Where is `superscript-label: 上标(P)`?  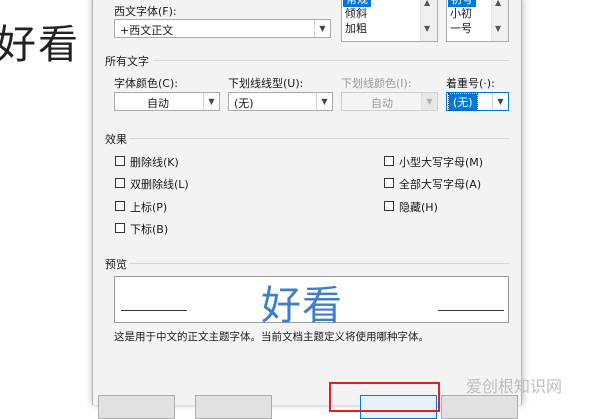
superscript-label: 上标(P) is located at coordinates (148, 207).